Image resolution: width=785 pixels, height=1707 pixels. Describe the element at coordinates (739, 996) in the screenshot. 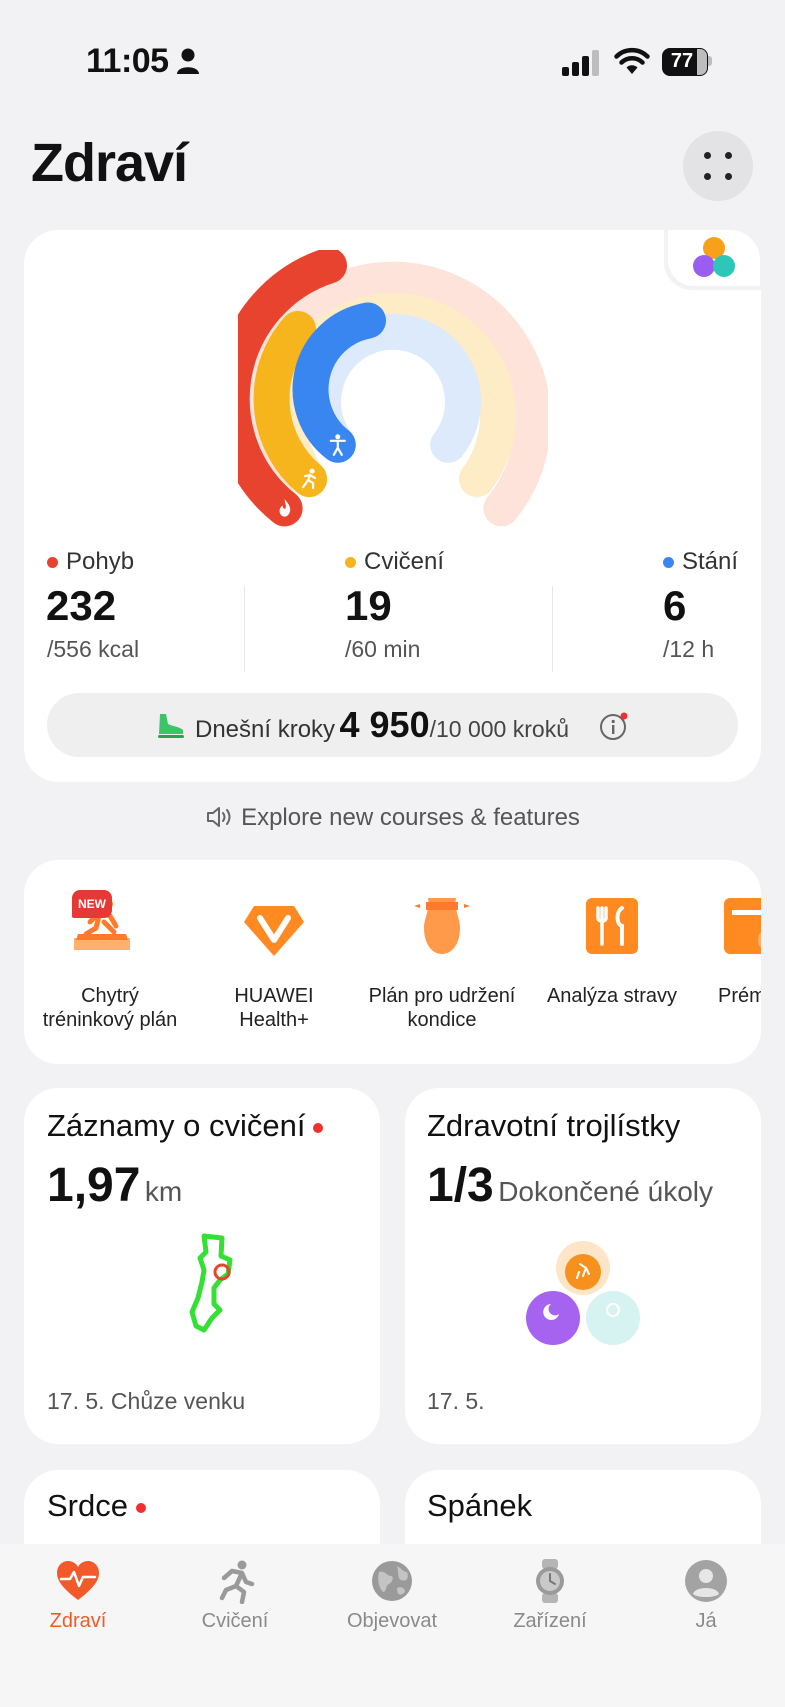

I see `shortcut-label: Prémiov` at that location.